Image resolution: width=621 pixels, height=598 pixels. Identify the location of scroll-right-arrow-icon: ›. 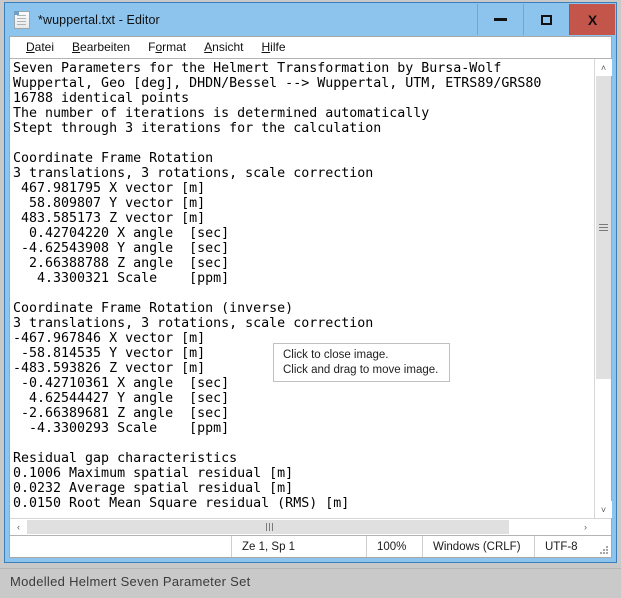
(585, 527).